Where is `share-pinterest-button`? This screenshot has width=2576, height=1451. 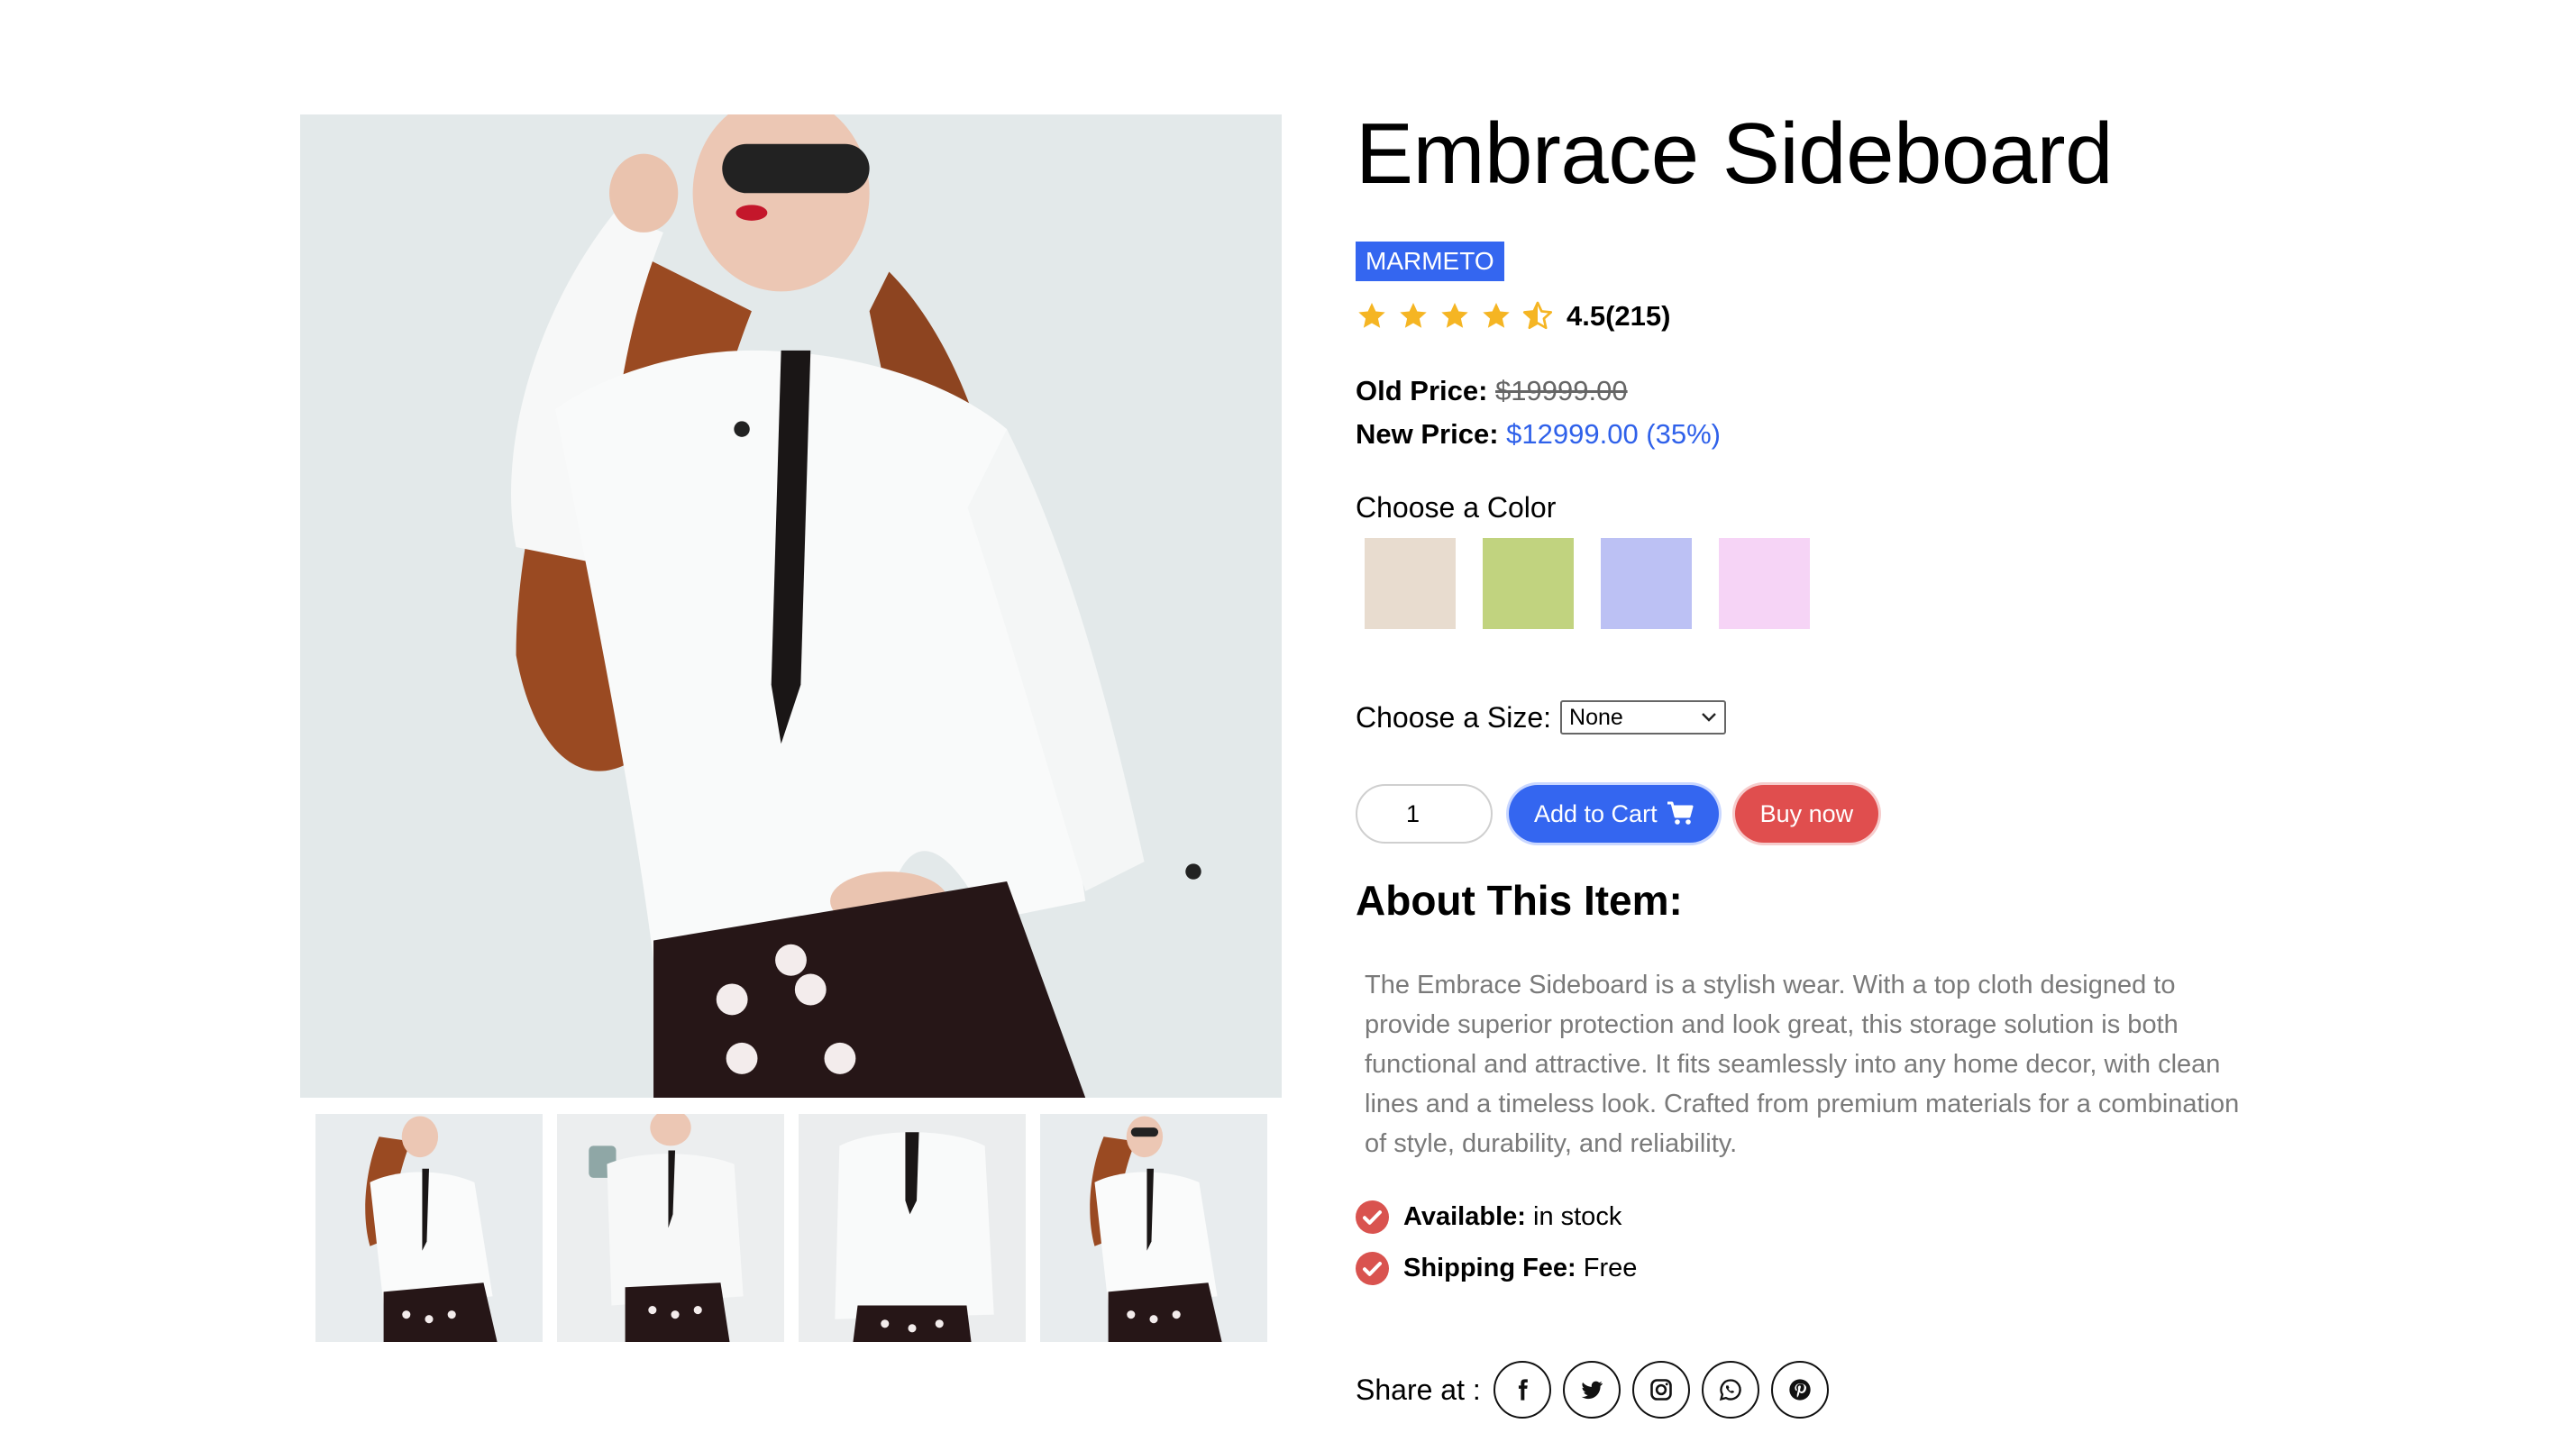 share-pinterest-button is located at coordinates (1799, 1390).